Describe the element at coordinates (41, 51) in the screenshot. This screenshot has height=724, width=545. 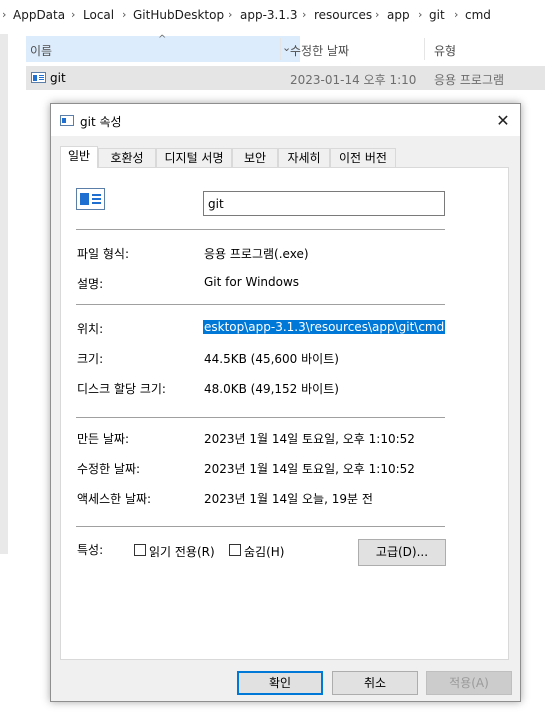
I see `column-name-label: 이름` at that location.